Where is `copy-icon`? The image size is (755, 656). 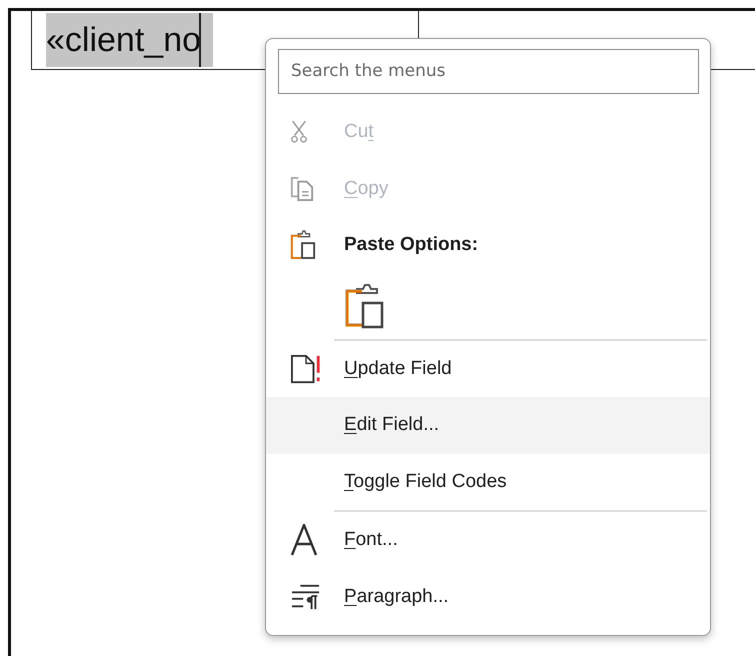 copy-icon is located at coordinates (302, 189).